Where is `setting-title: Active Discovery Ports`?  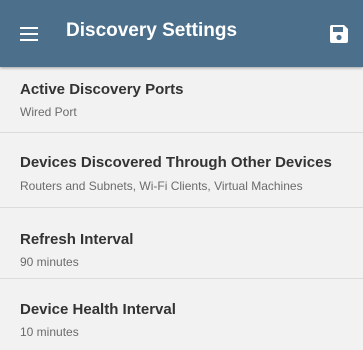
setting-title: Active Discovery Ports is located at coordinates (102, 89).